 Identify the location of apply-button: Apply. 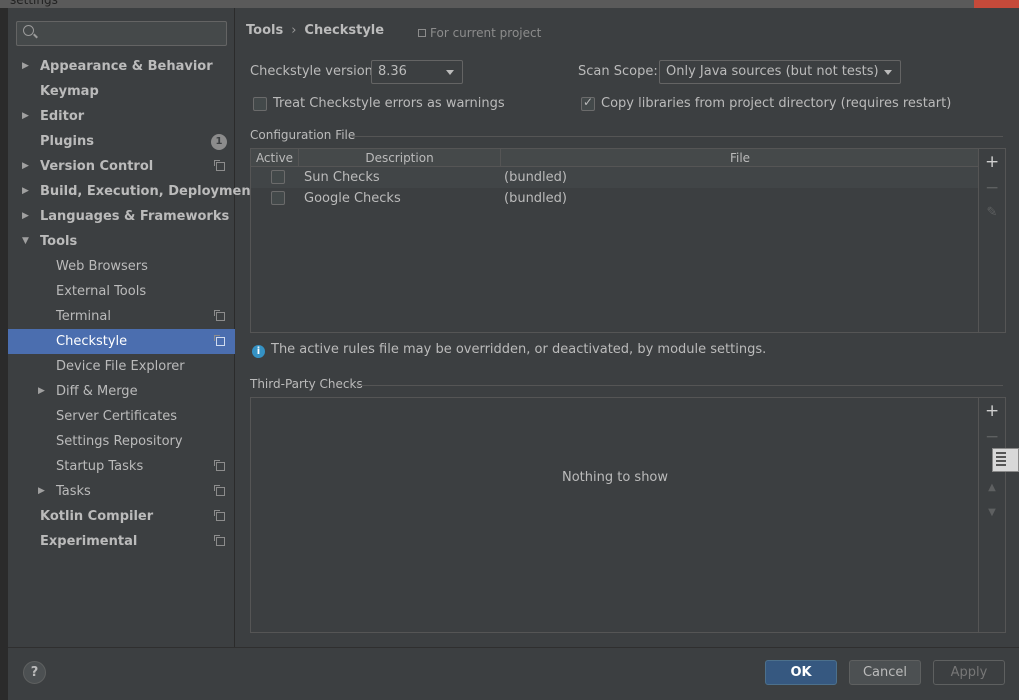
(969, 672).